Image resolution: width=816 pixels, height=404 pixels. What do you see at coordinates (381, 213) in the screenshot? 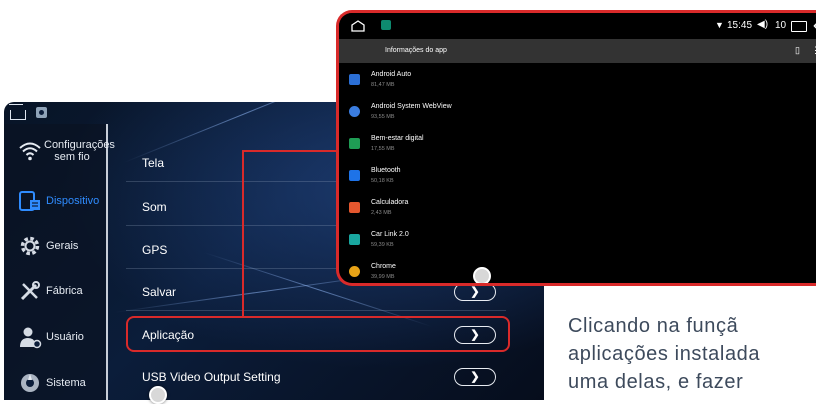
I see `app-size: 2,43 MB` at bounding box center [381, 213].